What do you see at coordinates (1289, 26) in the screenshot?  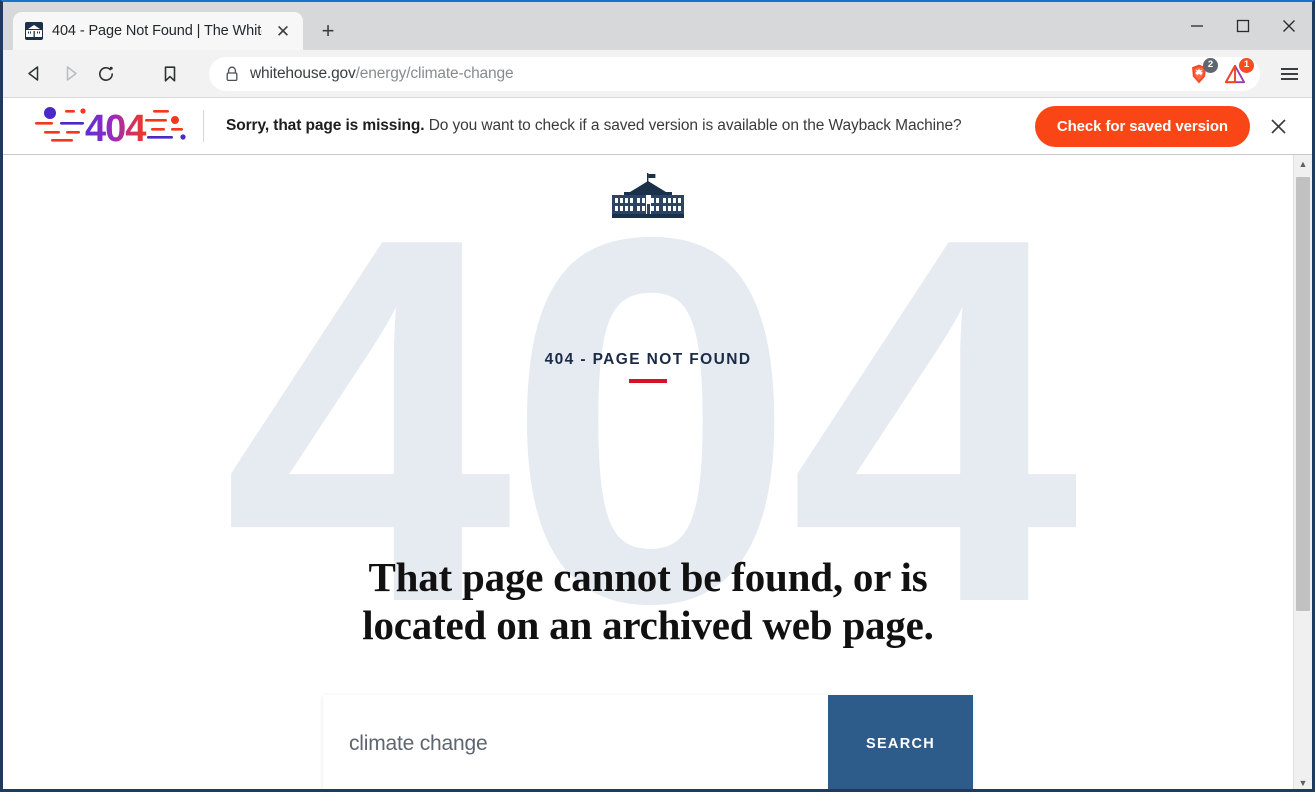 I see `close-icon` at bounding box center [1289, 26].